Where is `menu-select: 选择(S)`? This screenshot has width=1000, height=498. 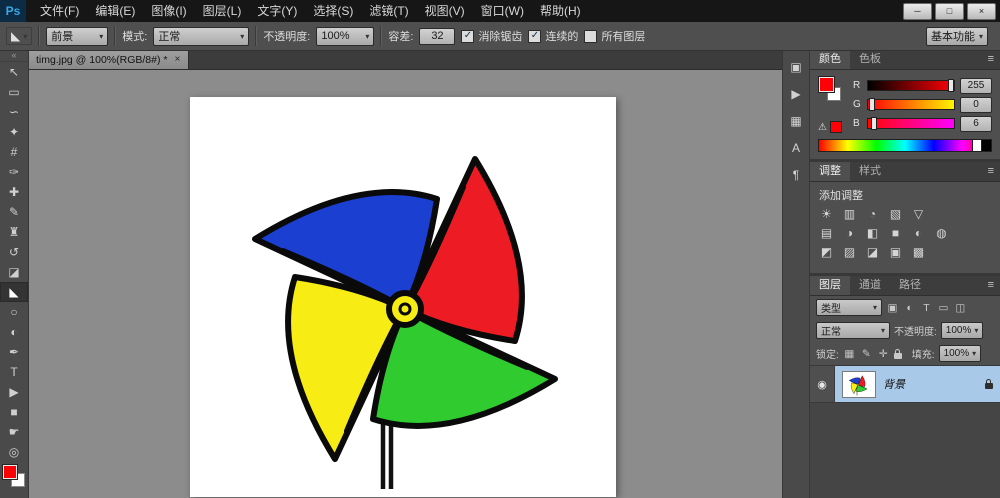
menu-select: 选择(S) is located at coordinates (333, 11).